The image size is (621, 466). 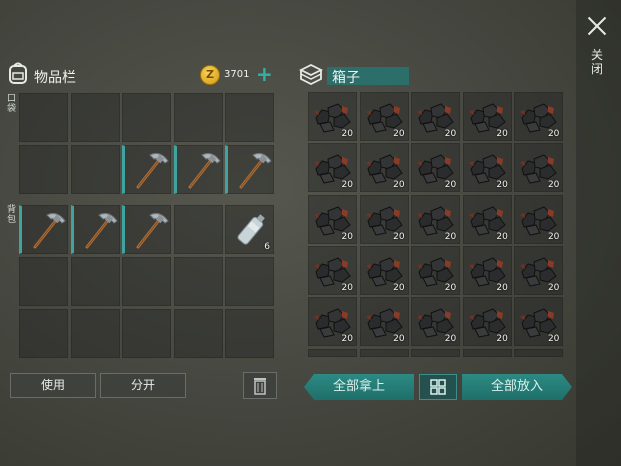 I want to click on inventory-slot: 6, so click(x=249, y=229).